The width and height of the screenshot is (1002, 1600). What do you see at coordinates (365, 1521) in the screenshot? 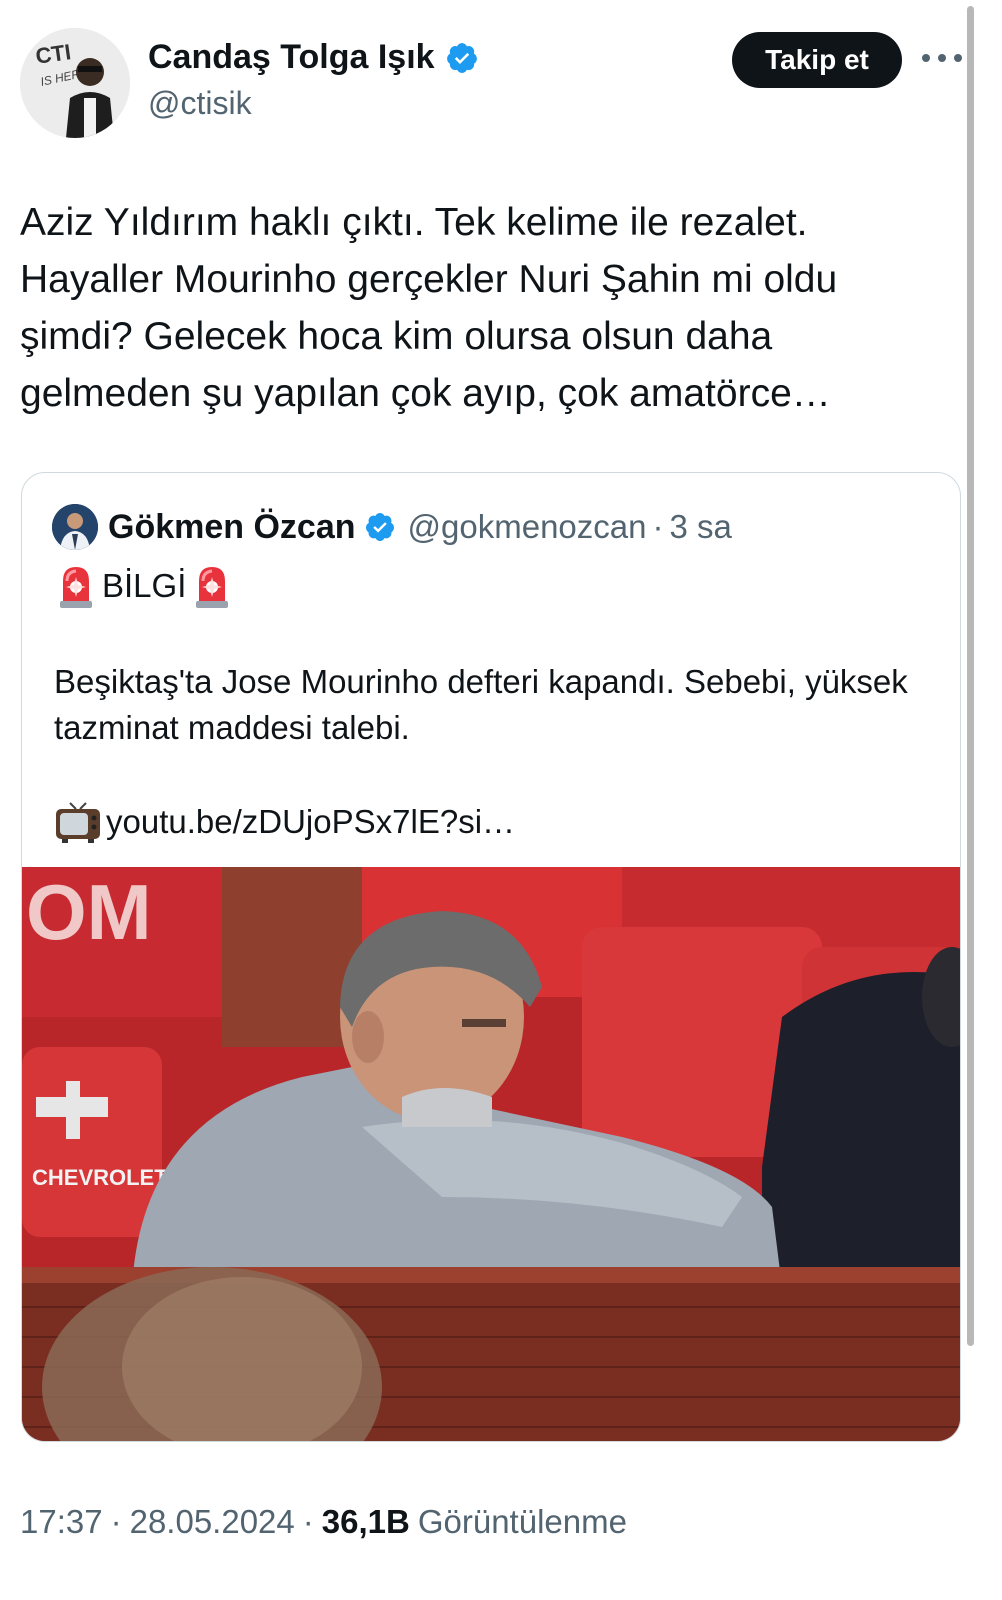
I see `views-count: 36,1B` at bounding box center [365, 1521].